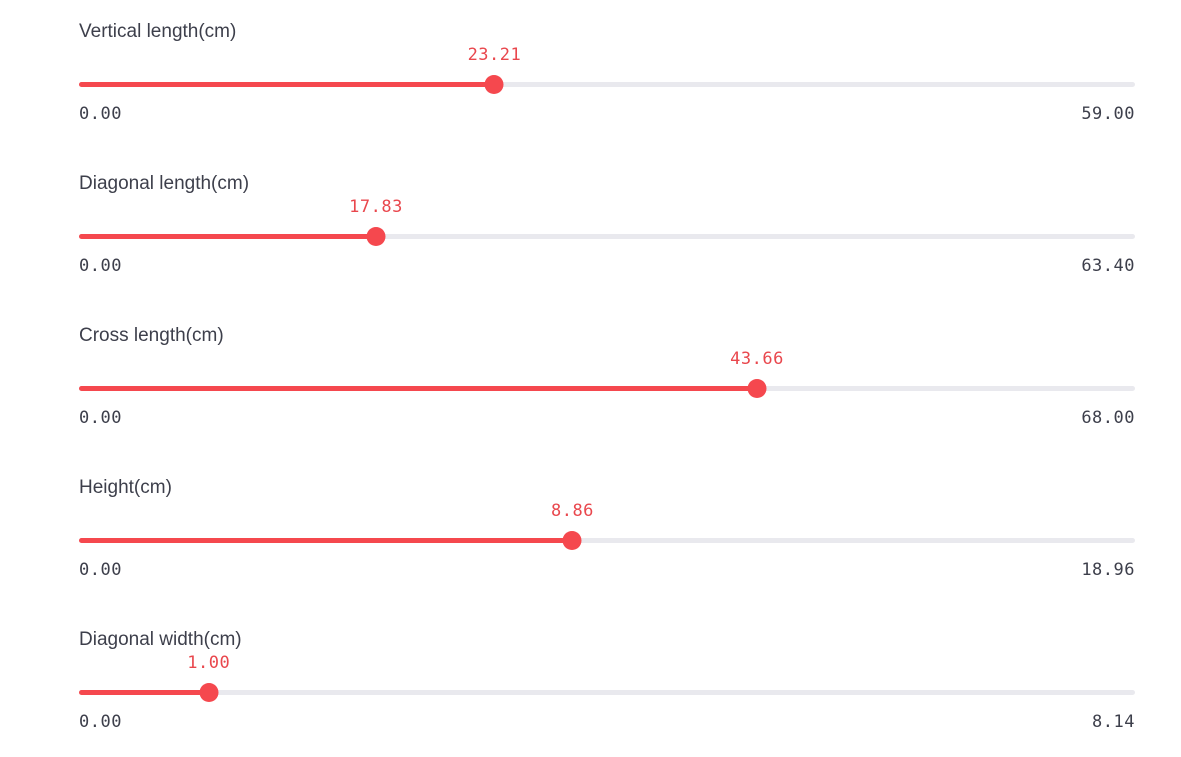 This screenshot has width=1181, height=757. I want to click on slider-label: Vertical length(cm), so click(158, 31).